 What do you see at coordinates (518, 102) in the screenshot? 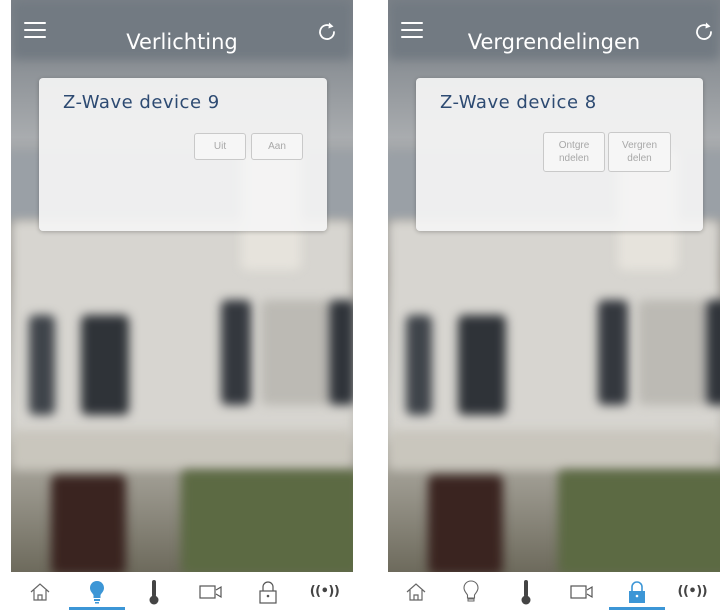
I see `device-name: Z-Wave device 8` at bounding box center [518, 102].